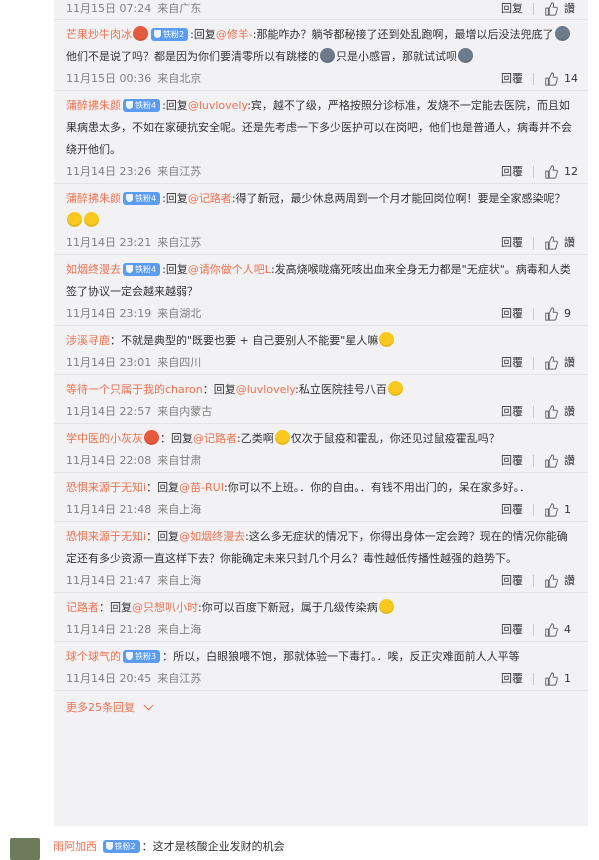 This screenshot has height=860, width=599. Describe the element at coordinates (146, 198) in the screenshot. I see `fan-badge-label: 铁粉4` at that location.